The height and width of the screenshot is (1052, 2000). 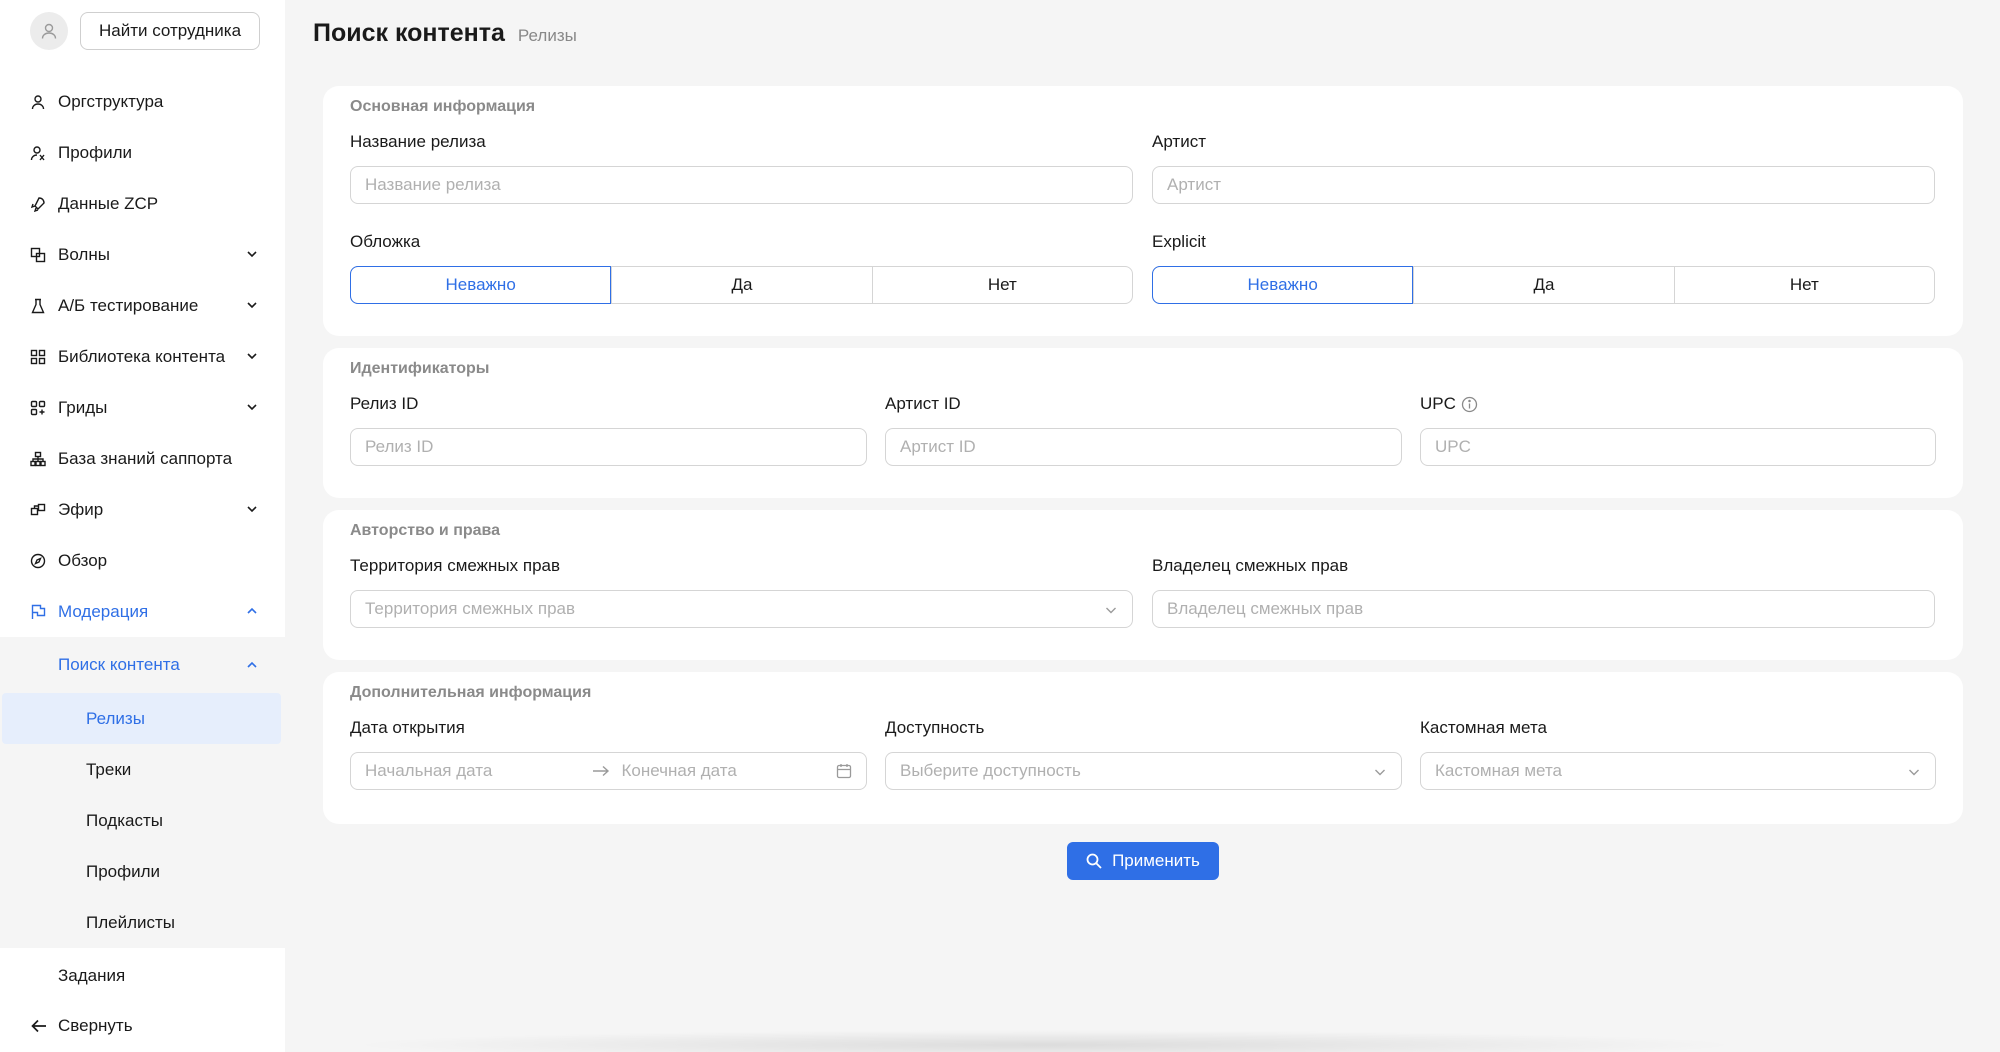 I want to click on sidebar-item-label: А/Б тестирование, so click(x=128, y=305).